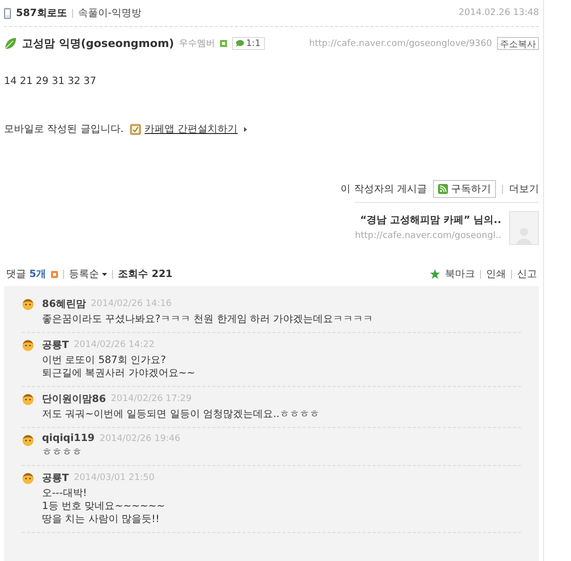 The height and width of the screenshot is (561, 571). Describe the element at coordinates (208, 319) in the screenshot. I see `comment-text: 좋은꿈이라도 꾸셨나봐요?ㅋㅋㅋ 천원 한게임 하러 가야겠는데요ㅋㅋㅋㅋ` at that location.